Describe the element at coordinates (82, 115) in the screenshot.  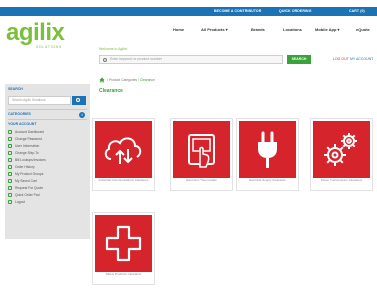
I see `info-icon: i` at that location.